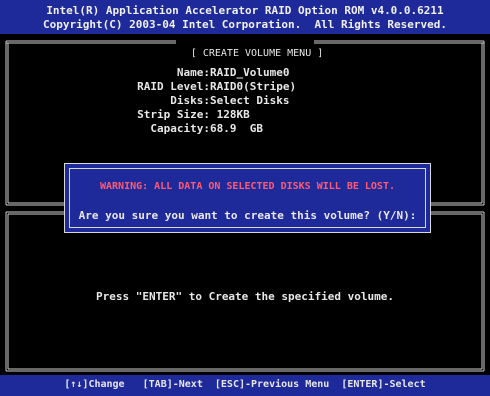  I want to click on name-label: Name:, so click(193, 72).